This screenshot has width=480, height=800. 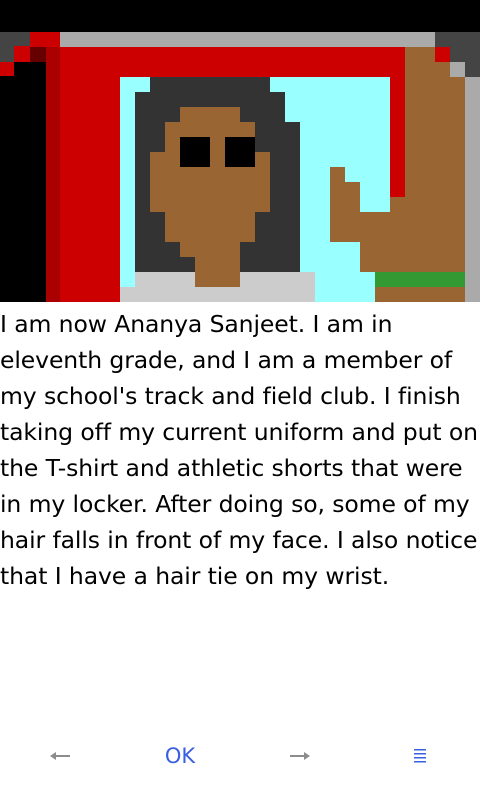 What do you see at coordinates (240, 16) in the screenshot?
I see `status-bar` at bounding box center [240, 16].